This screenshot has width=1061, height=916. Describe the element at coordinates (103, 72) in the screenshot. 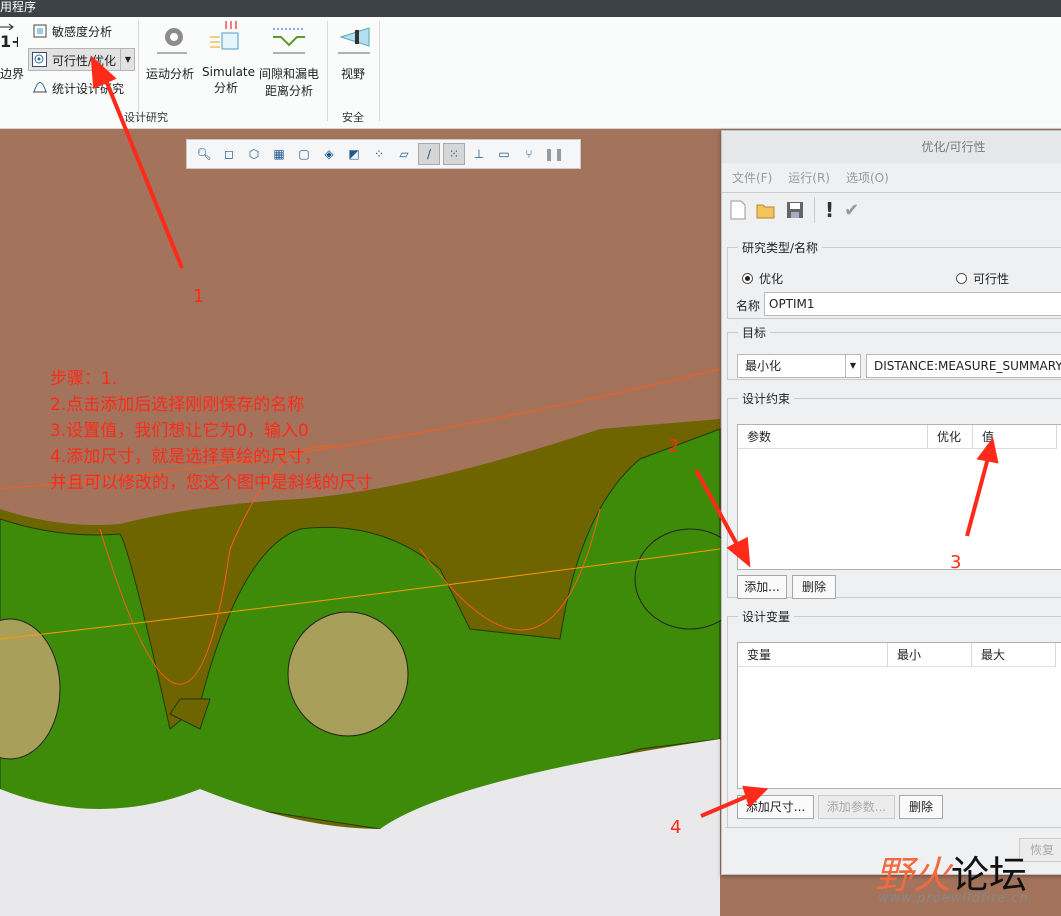

I see `arrow-1-icon` at that location.